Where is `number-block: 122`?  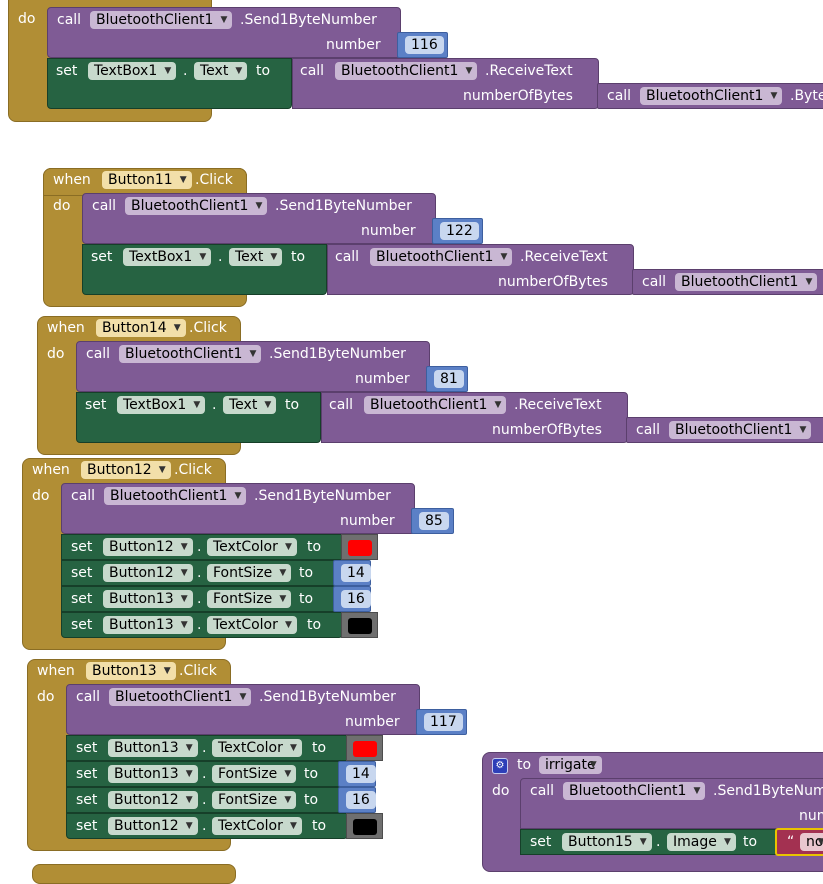 number-block: 122 is located at coordinates (457, 231).